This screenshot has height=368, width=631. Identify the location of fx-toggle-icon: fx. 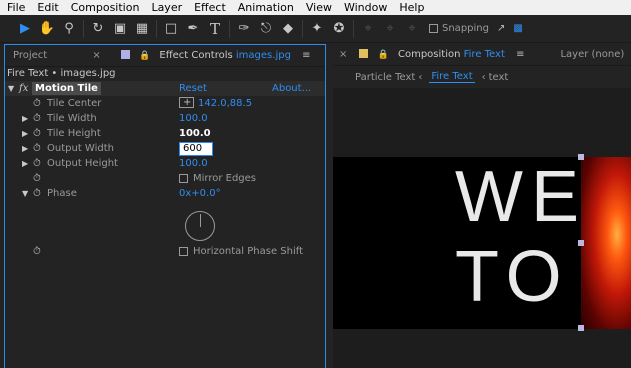
(23, 88).